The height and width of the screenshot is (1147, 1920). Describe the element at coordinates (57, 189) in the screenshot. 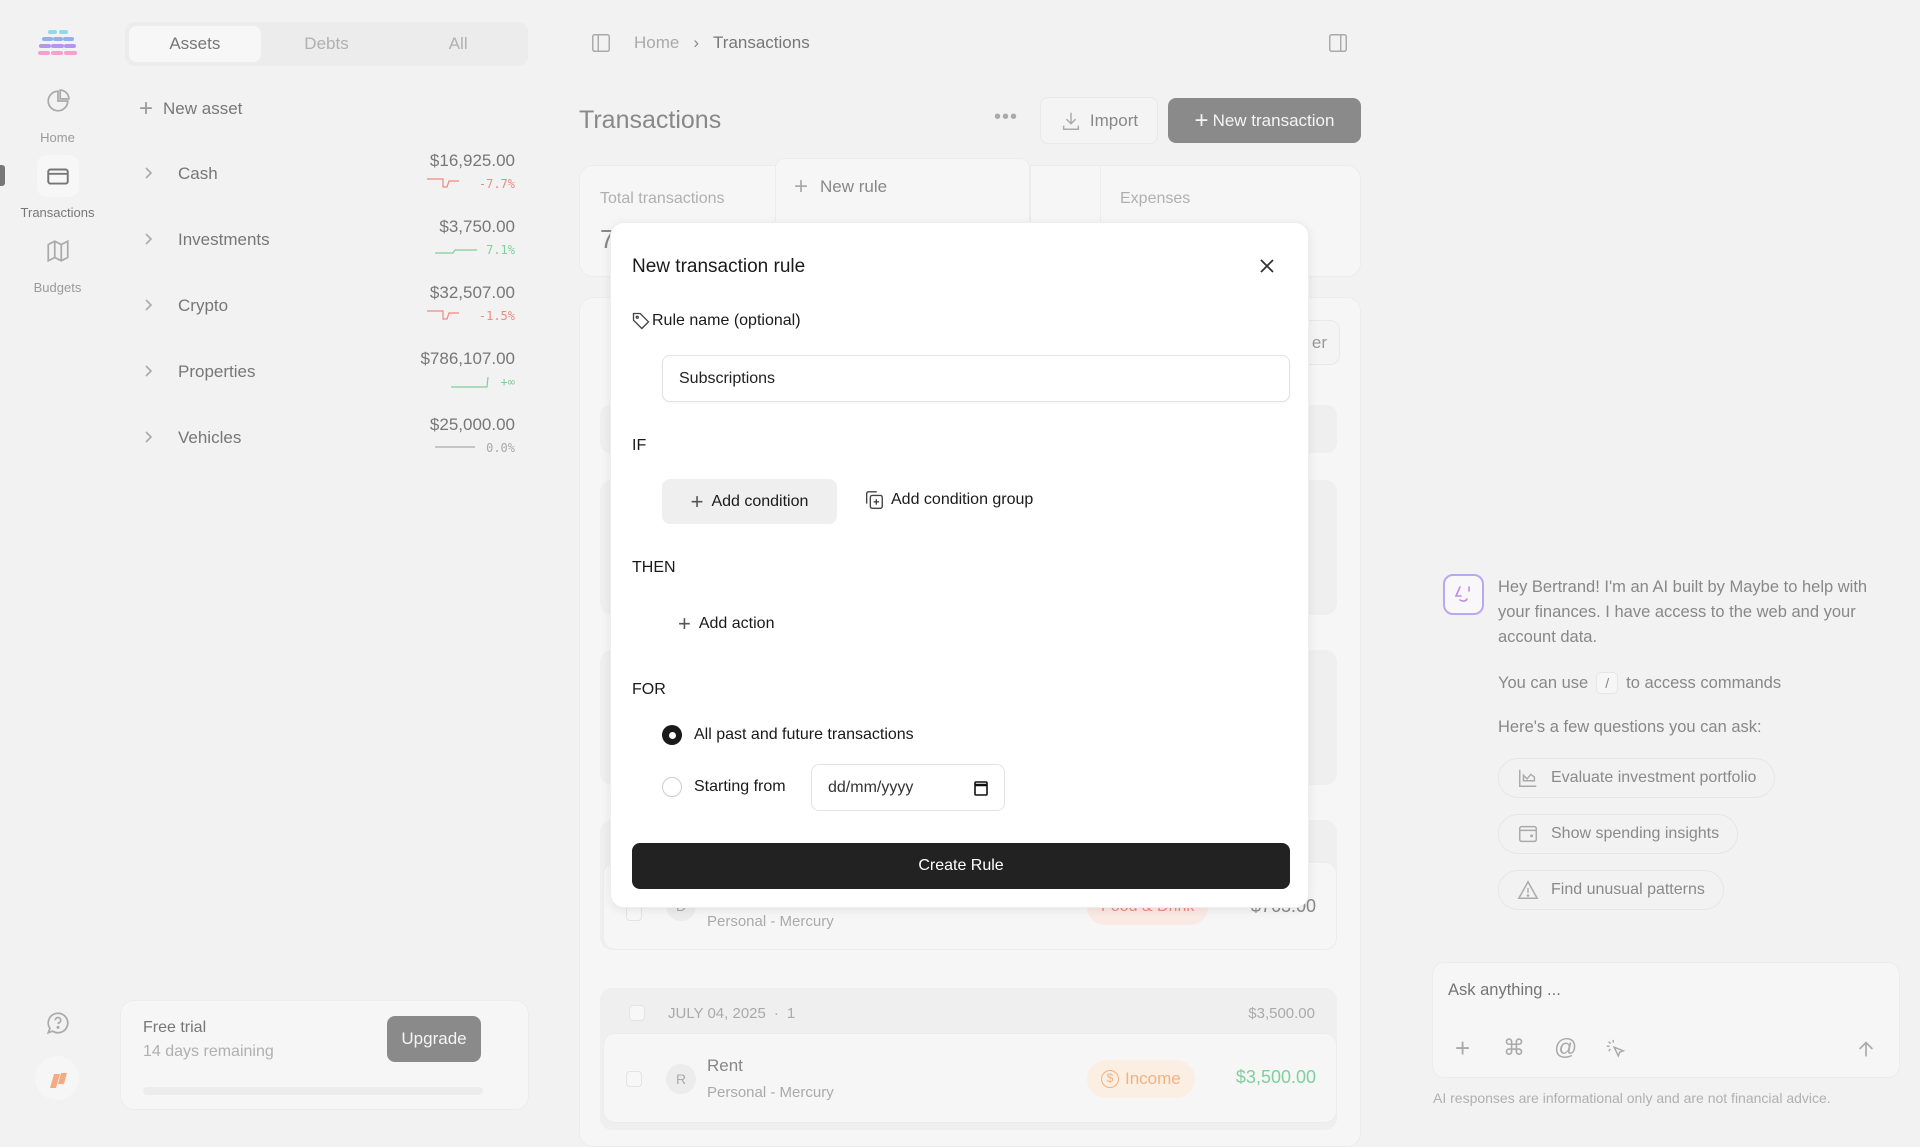

I see `nav-transactions: Transactions` at that location.